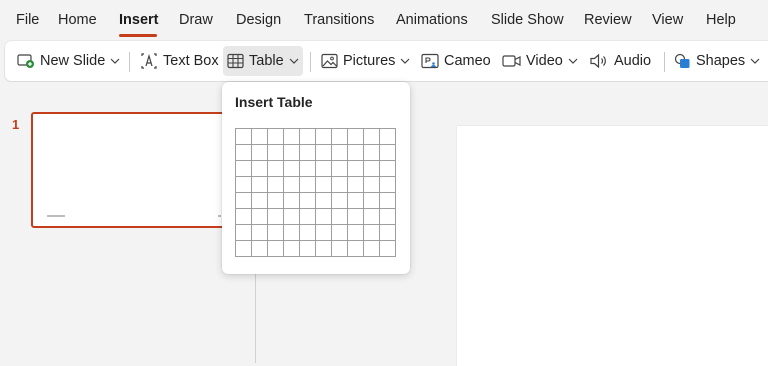  I want to click on text-box-button: Text Box, so click(179, 61).